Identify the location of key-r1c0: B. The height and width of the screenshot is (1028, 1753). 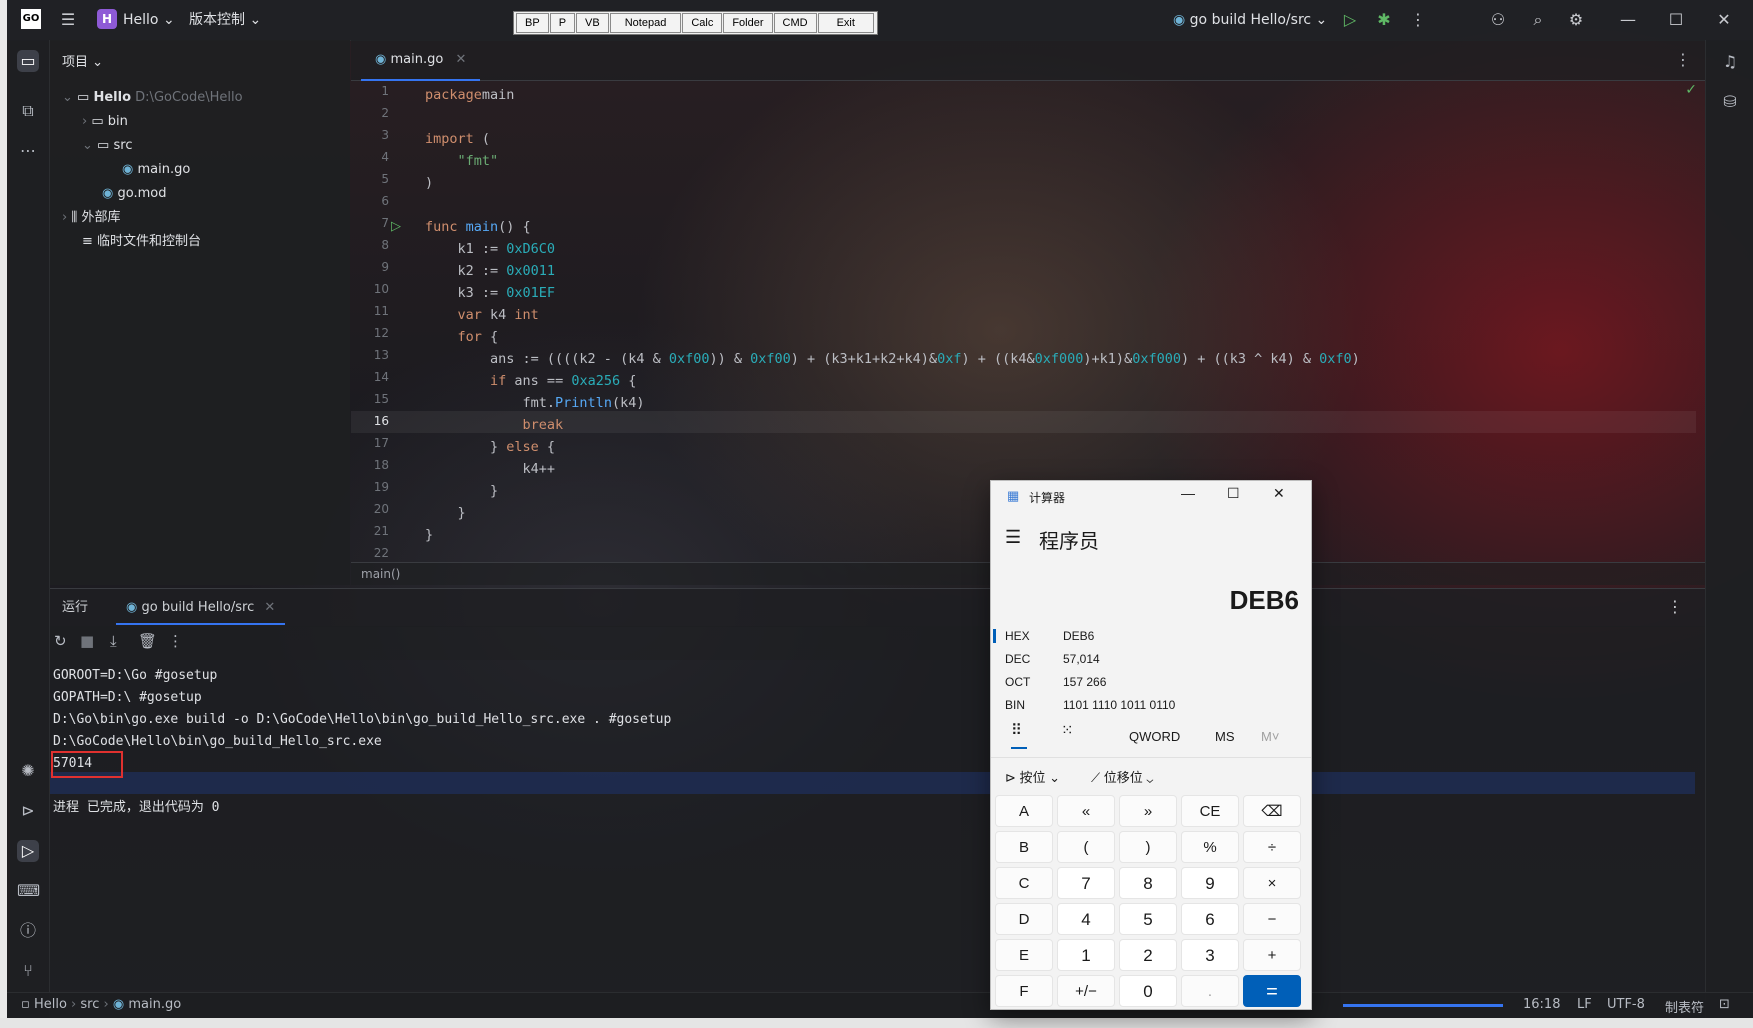
(1024, 847).